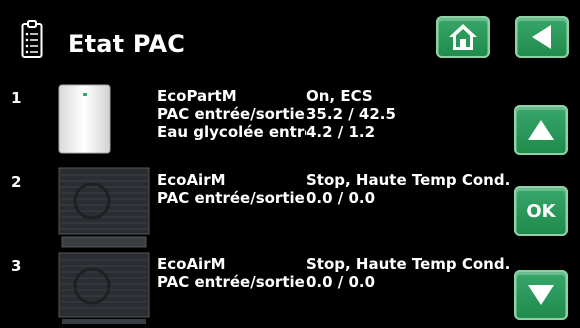  What do you see at coordinates (32, 39) in the screenshot?
I see `clipboard-icon` at bounding box center [32, 39].